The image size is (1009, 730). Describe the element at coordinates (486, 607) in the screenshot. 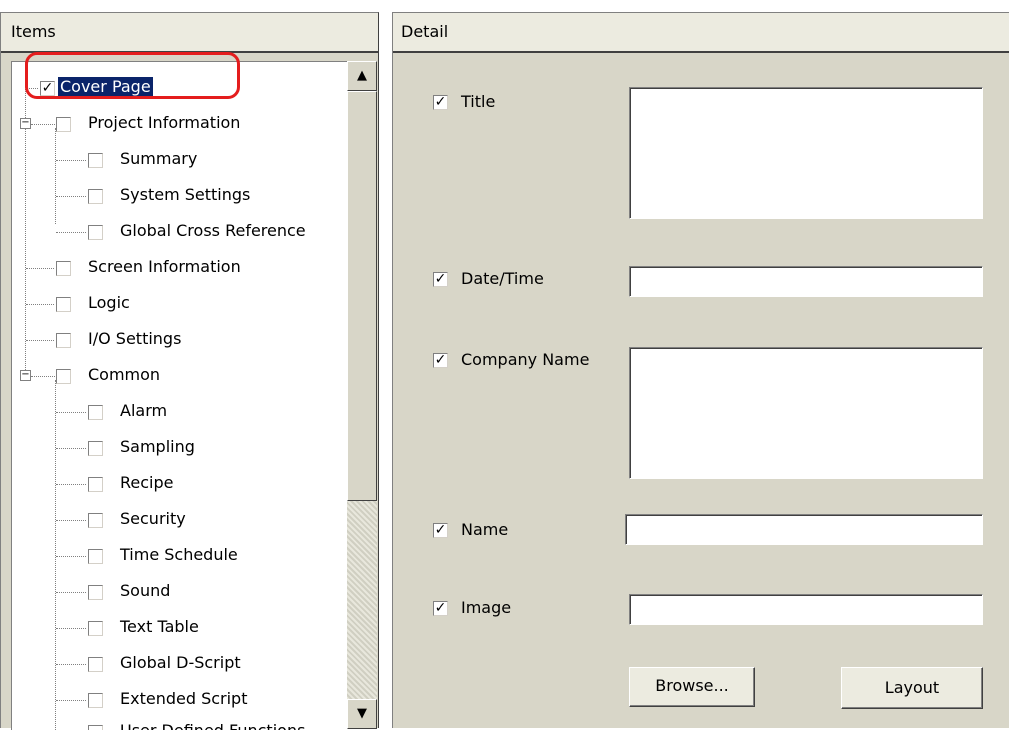

I see `image-label: Image` at that location.